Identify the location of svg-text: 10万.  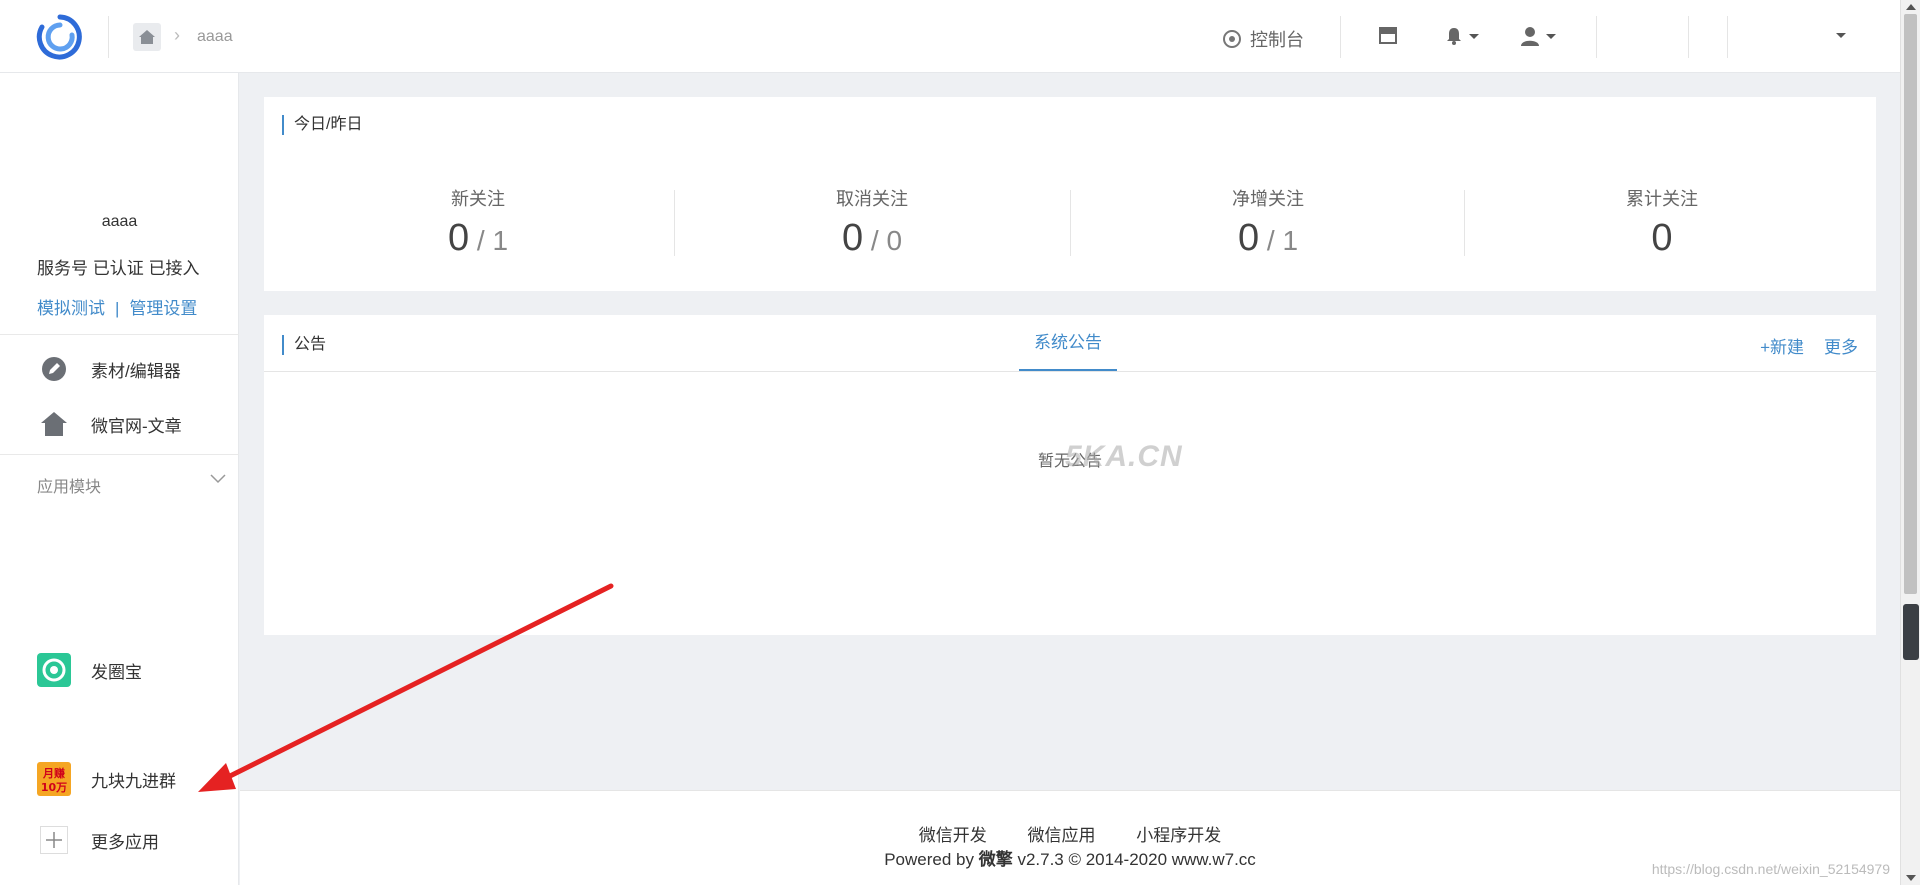
(54, 787).